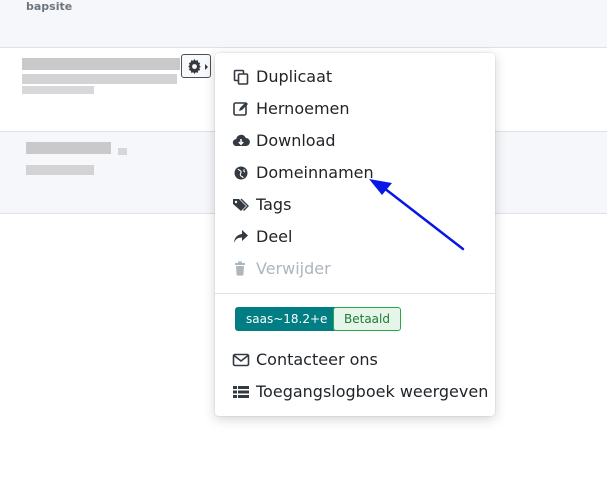 Image resolution: width=607 pixels, height=490 pixels. Describe the element at coordinates (287, 319) in the screenshot. I see `version-badge: saas~18.2+e` at that location.